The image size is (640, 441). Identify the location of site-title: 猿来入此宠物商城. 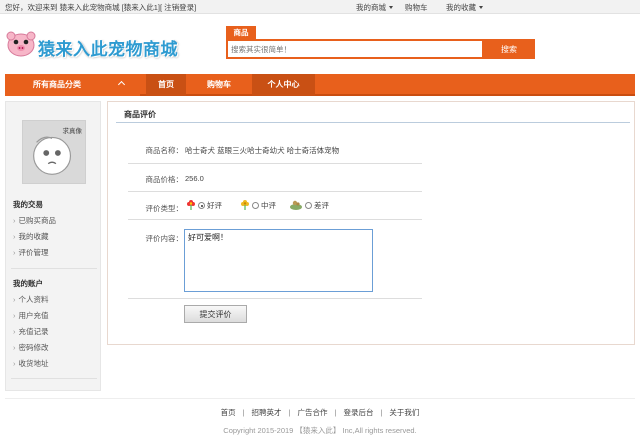
(108, 49).